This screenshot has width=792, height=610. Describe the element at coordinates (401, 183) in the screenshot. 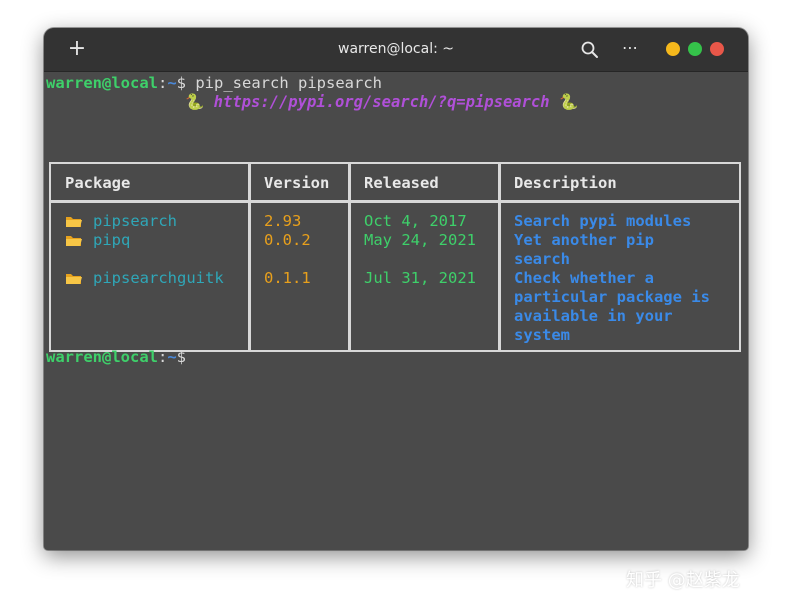

I see `header-released: Released` at that location.